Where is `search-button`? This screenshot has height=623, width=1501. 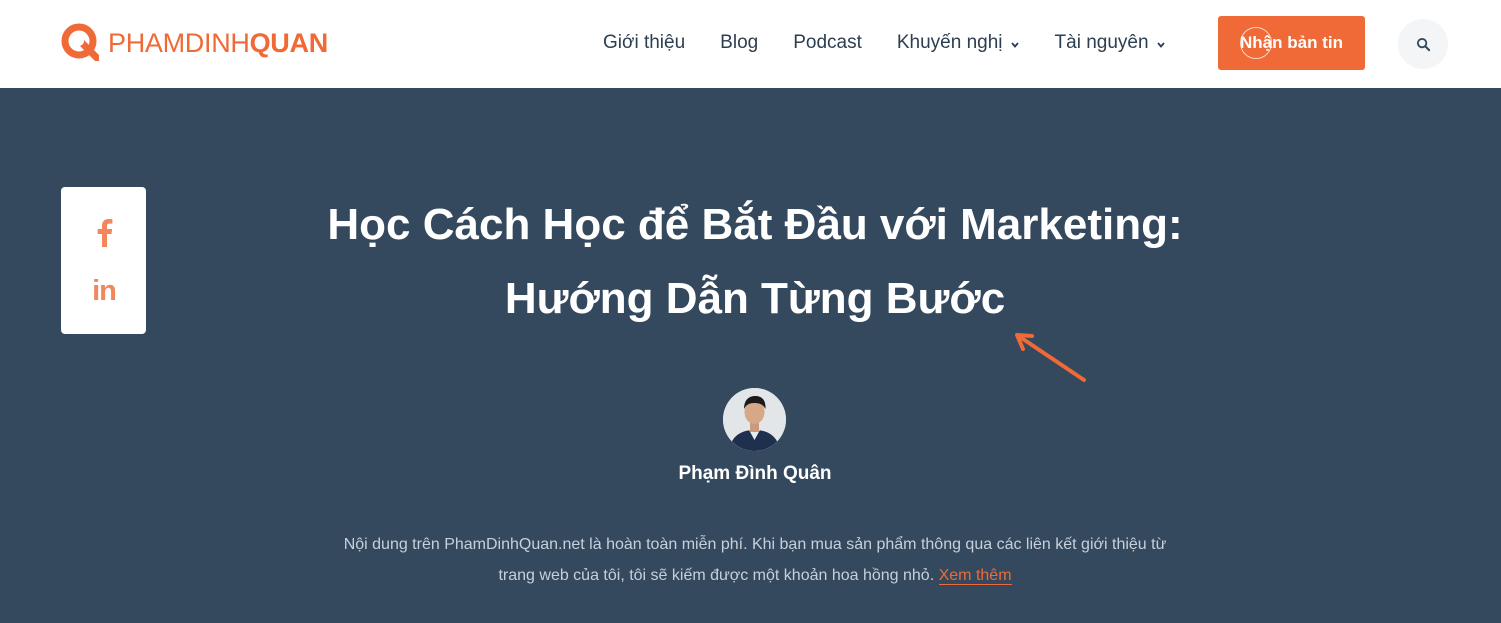 search-button is located at coordinates (1423, 44).